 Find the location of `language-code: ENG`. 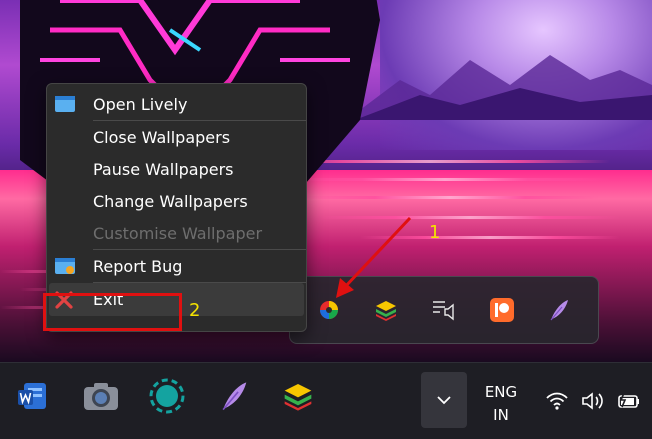

language-code: ENG is located at coordinates (501, 392).